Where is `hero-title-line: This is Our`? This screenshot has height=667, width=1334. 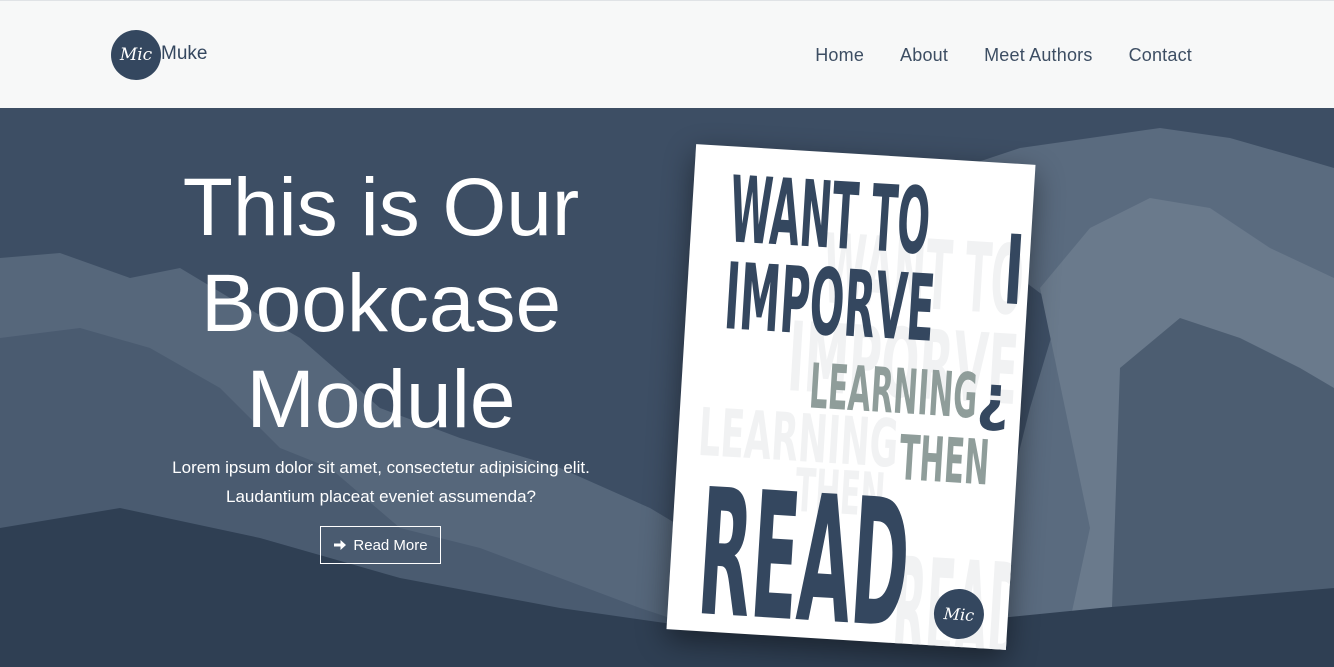
hero-title-line: This is Our is located at coordinates (381, 207).